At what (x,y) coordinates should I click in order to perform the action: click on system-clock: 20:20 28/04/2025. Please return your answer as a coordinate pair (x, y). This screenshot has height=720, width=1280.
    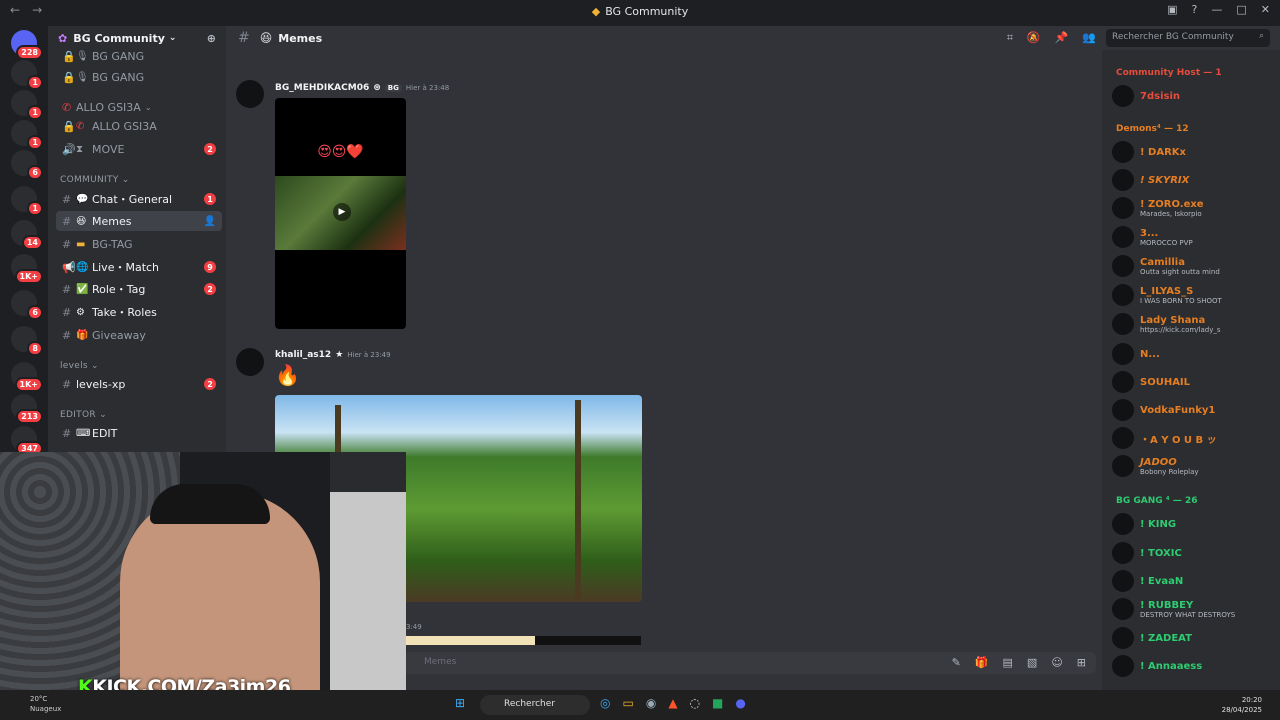
    Looking at the image, I should click on (1242, 705).